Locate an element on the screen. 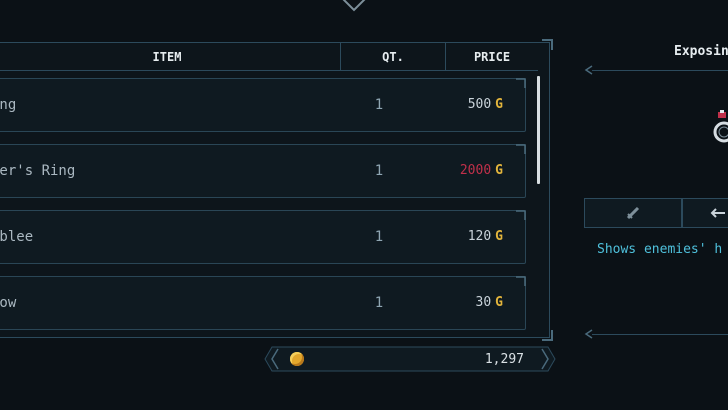 The width and height of the screenshot is (728, 410). gold-total-bar: 1,297 is located at coordinates (410, 359).